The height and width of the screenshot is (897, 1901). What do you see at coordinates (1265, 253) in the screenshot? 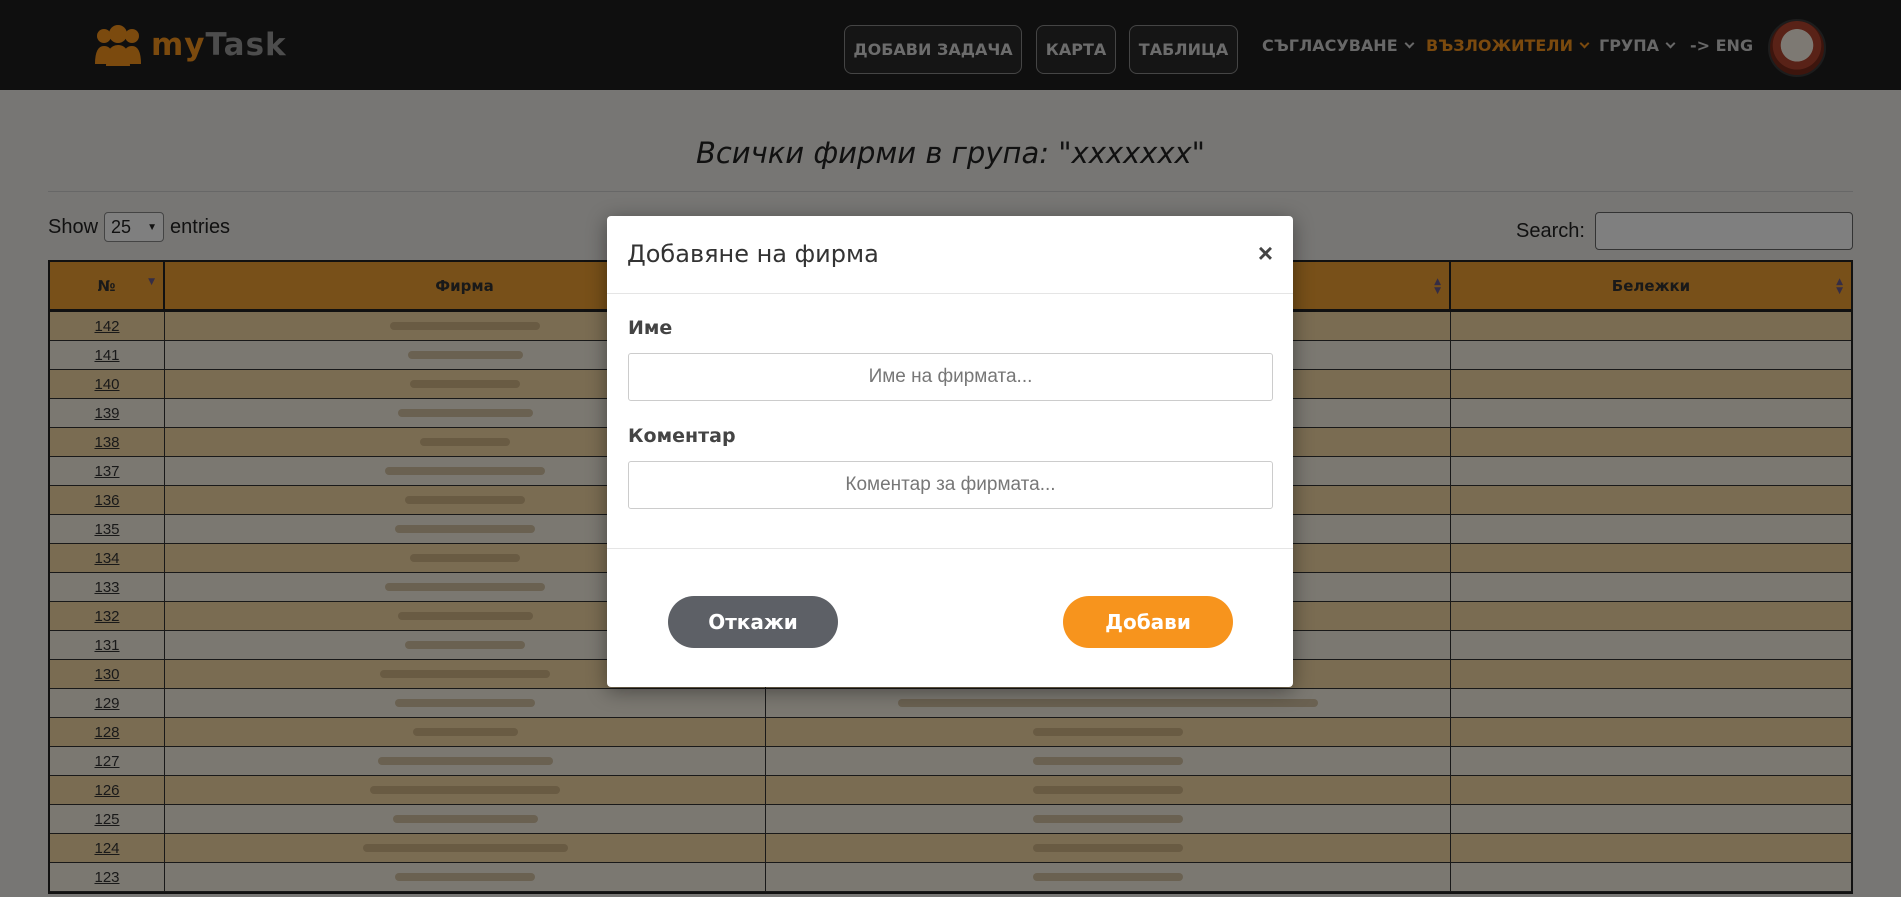
I see `close-icon: ×` at bounding box center [1265, 253].